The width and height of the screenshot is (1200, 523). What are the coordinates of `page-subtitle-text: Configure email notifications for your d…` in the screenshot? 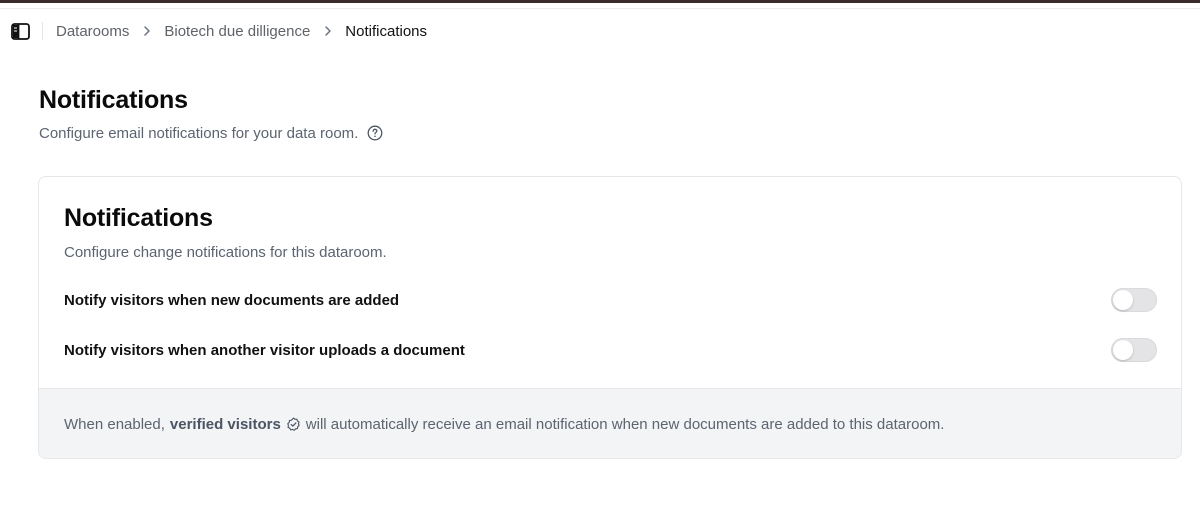 It's located at (199, 133).